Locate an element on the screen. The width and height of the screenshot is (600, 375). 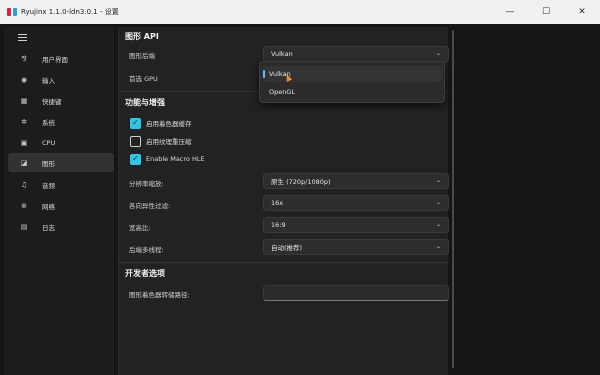
section-divider is located at coordinates (284, 262).